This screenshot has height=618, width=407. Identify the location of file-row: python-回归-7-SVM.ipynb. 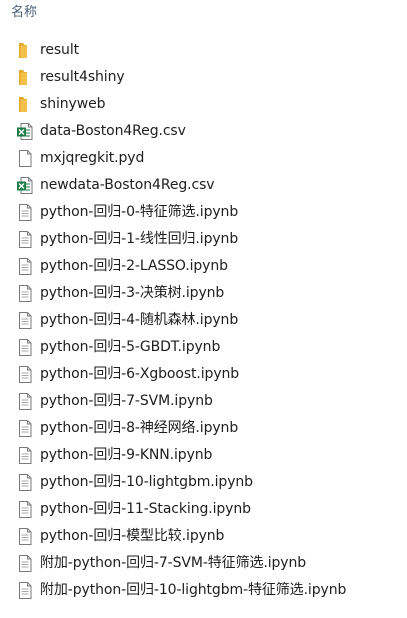
(203, 401).